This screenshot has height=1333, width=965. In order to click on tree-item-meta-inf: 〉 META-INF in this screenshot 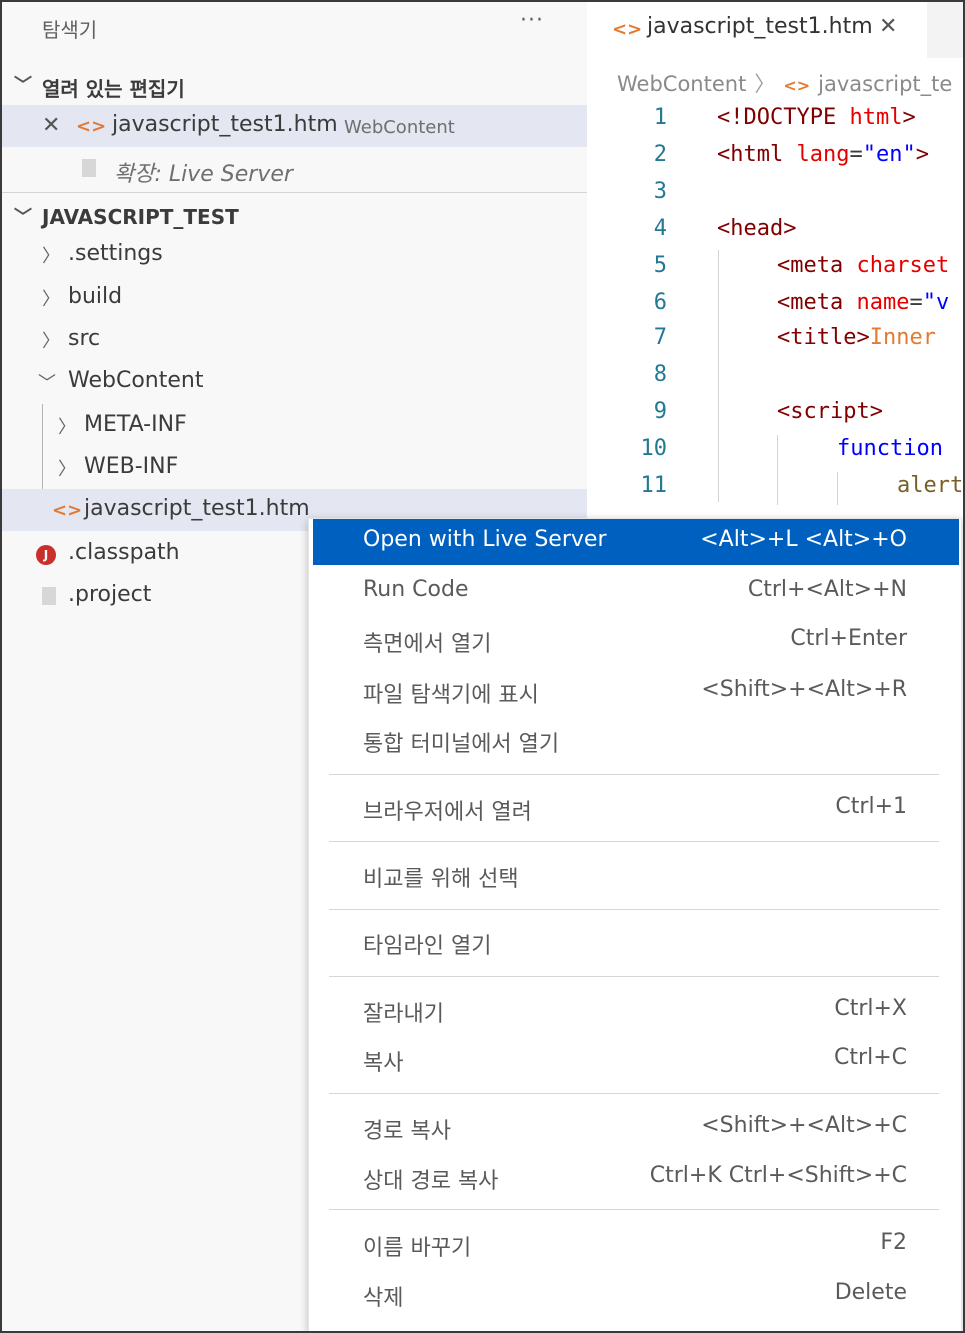, I will do `click(294, 426)`.